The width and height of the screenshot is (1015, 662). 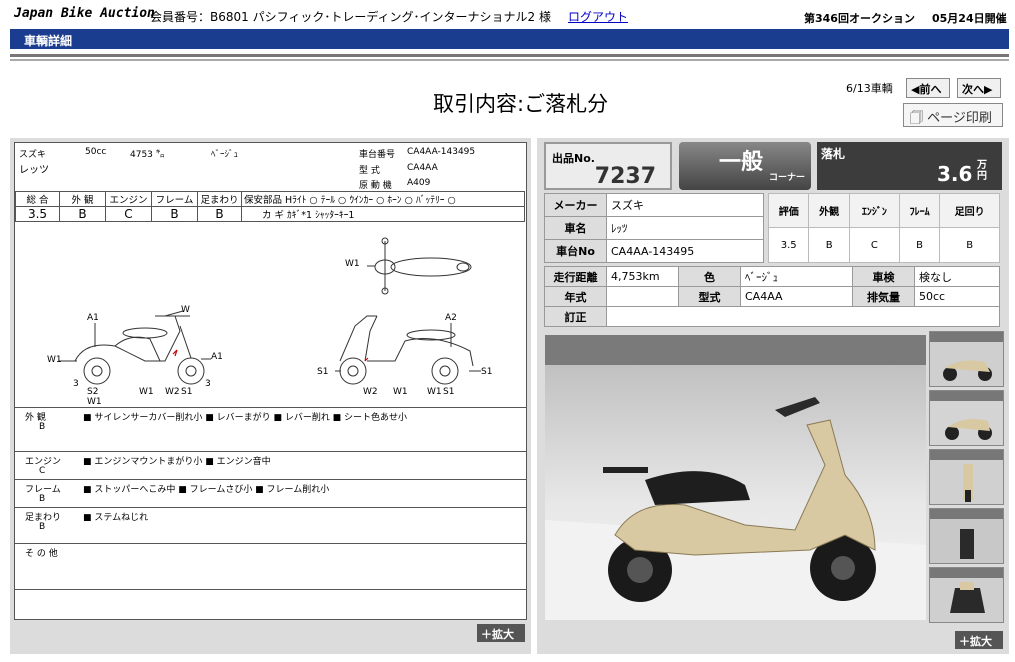 I want to click on grade-grid: 評価 外観 ｴﾝｼﾞﾝ ﾌﾚｰﾑ 足回り 3.5 B C B B, so click(x=883, y=228).